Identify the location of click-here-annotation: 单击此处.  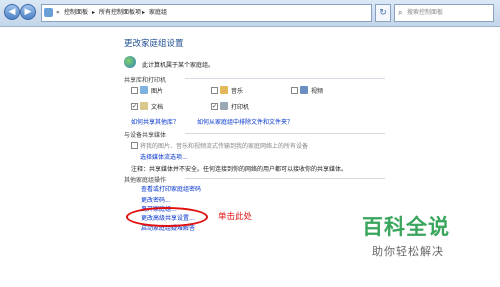
(235, 217).